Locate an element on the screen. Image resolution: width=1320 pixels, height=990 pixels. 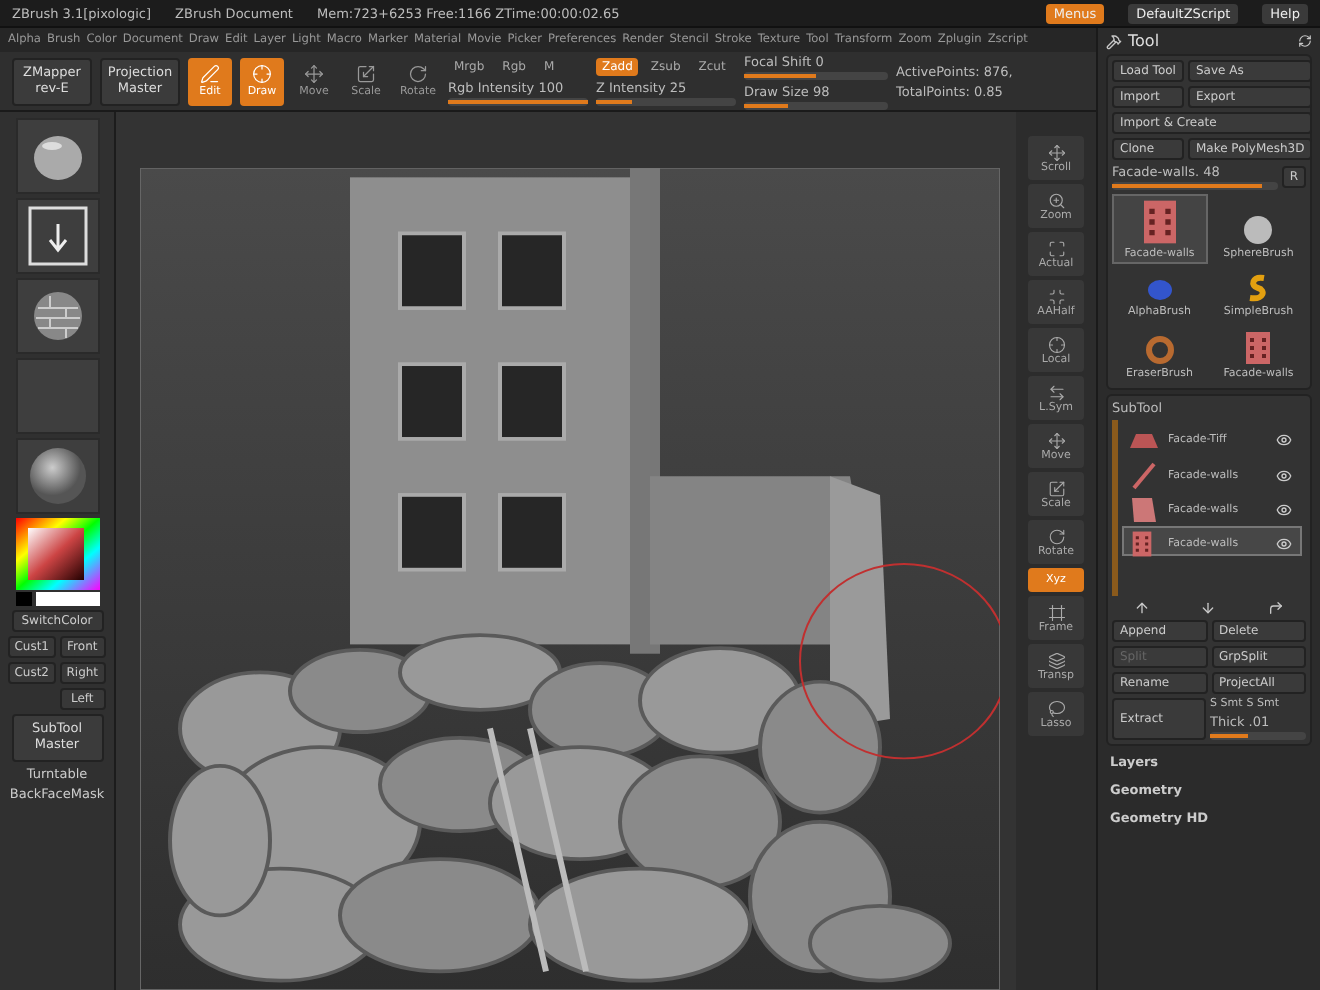
pen-icon is located at coordinates (210, 74).